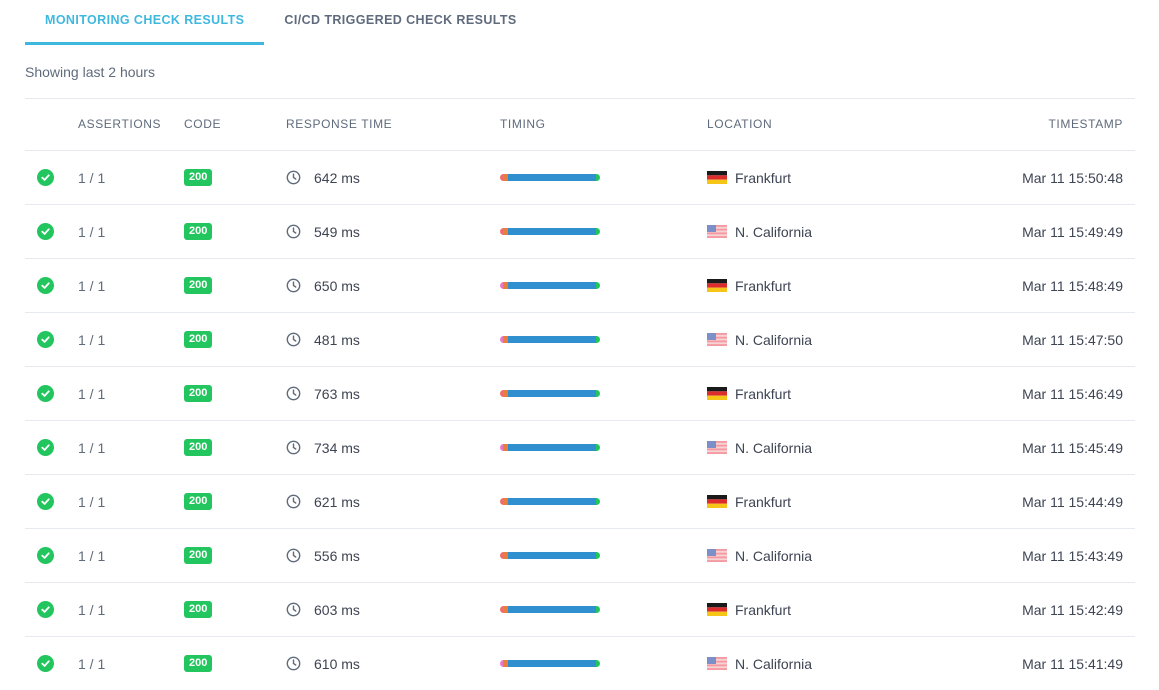  Describe the element at coordinates (337, 285) in the screenshot. I see `response-time-value: 650 ms` at that location.